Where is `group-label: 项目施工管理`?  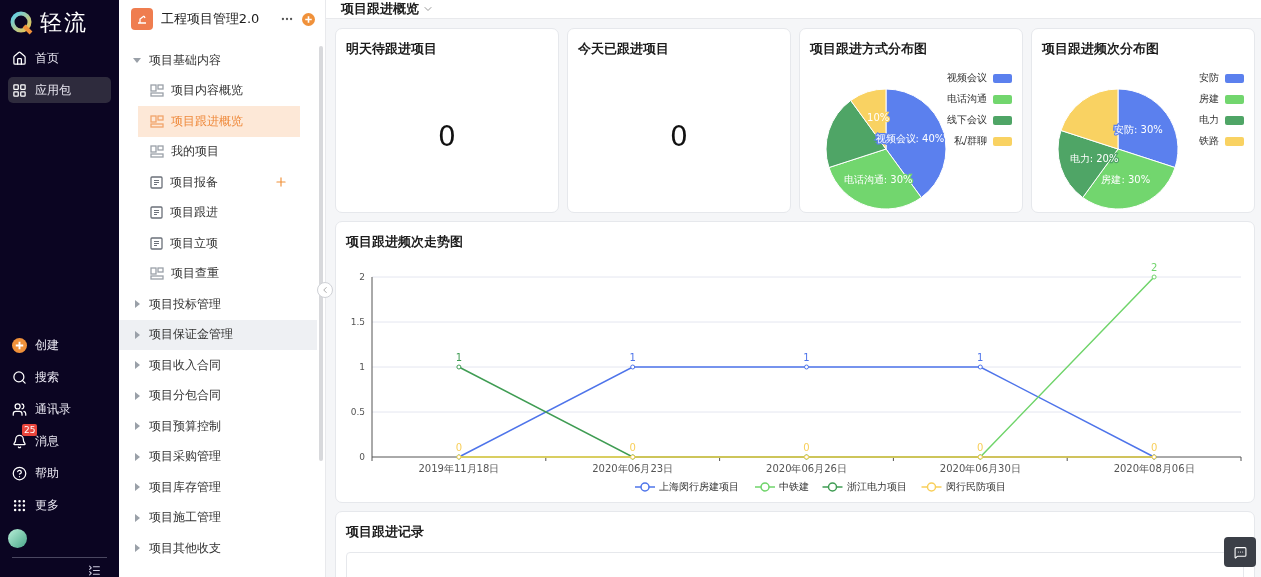 group-label: 项目施工管理 is located at coordinates (184, 518).